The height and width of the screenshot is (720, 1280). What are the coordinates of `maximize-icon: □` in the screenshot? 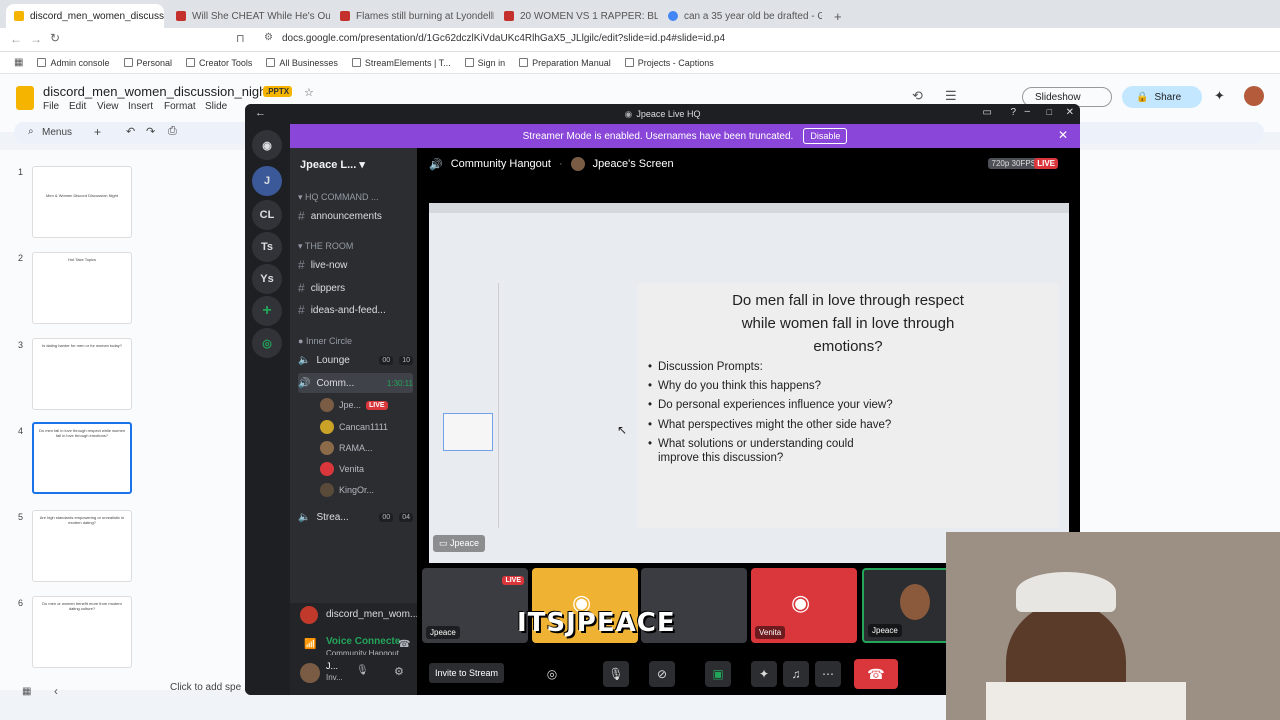 It's located at (1049, 112).